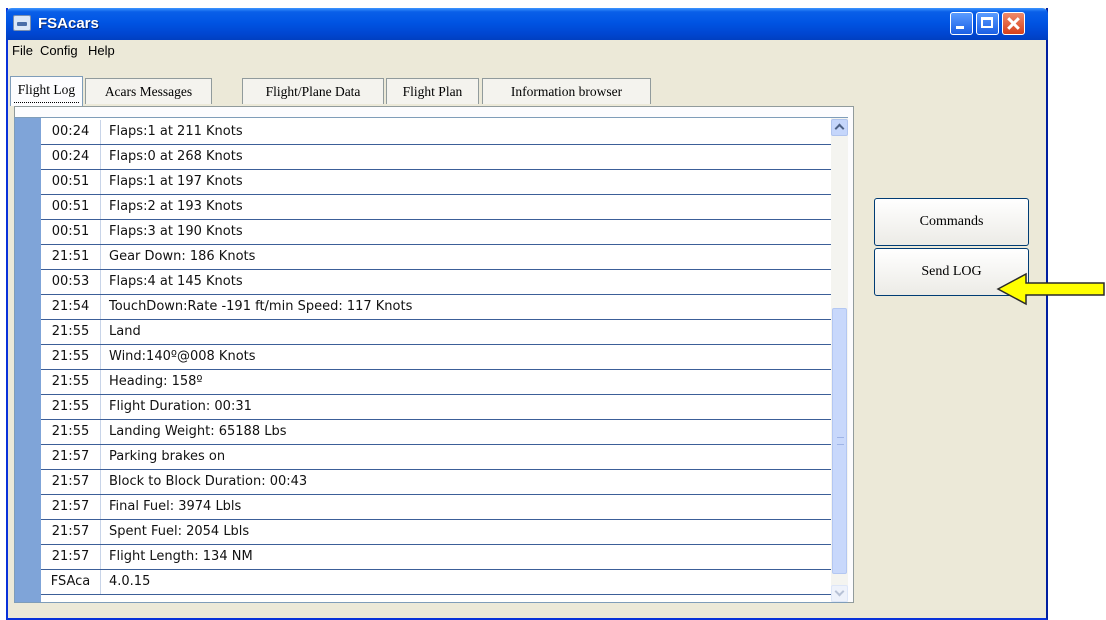  Describe the element at coordinates (987, 23) in the screenshot. I see `maximize-button` at that location.